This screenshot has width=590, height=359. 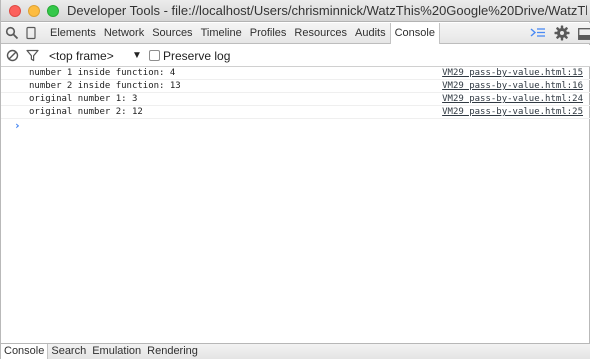 I want to click on maximize-window-button, so click(x=53, y=11).